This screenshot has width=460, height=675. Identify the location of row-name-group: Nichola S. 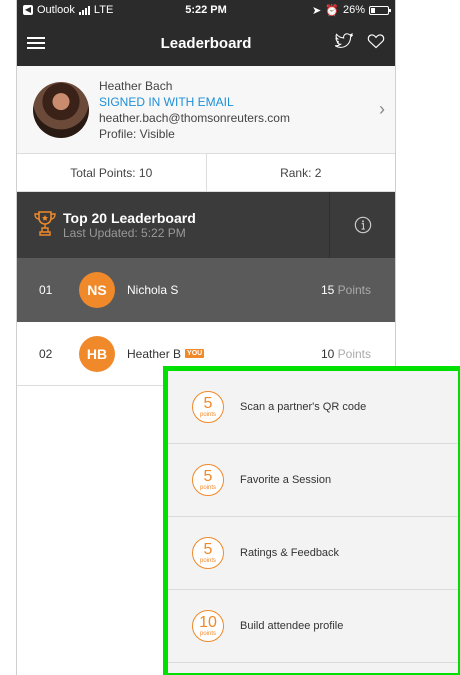
(224, 290).